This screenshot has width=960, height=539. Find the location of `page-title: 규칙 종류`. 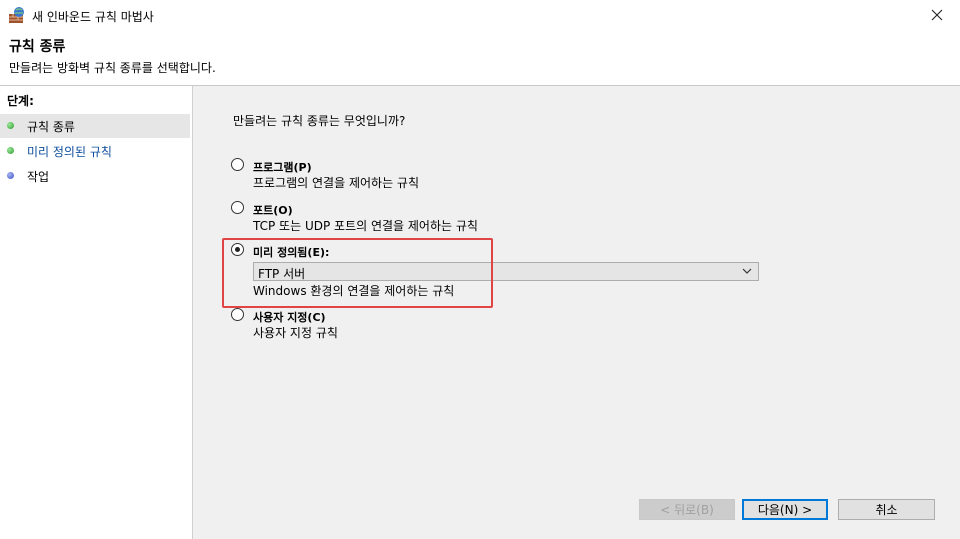

page-title: 규칙 종류 is located at coordinates (37, 47).